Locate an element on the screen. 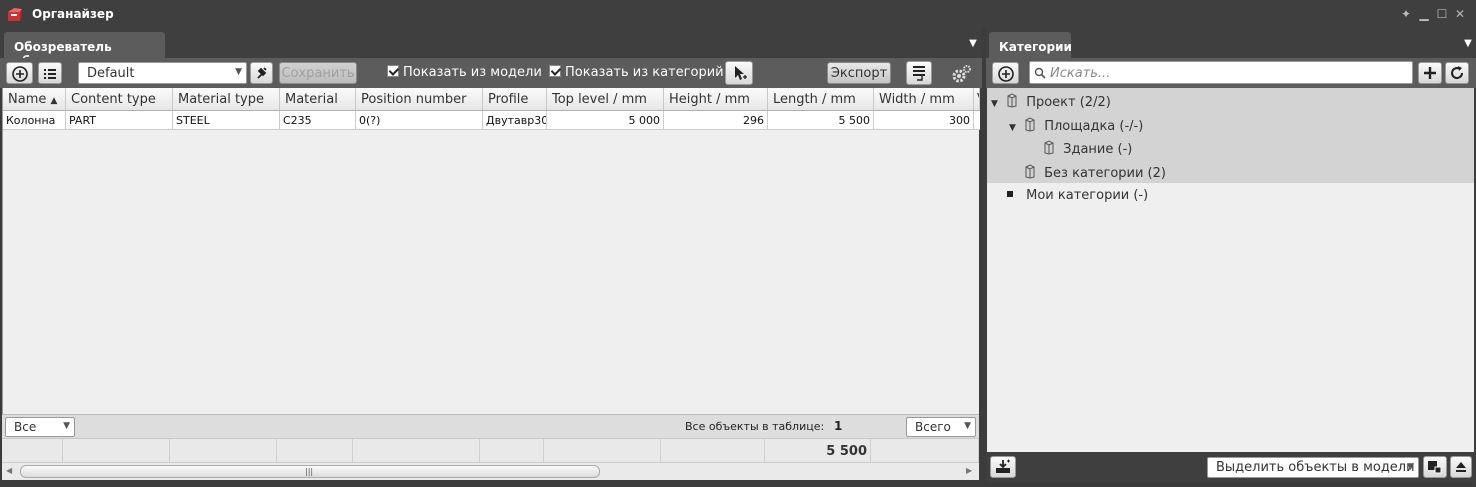  show-from-model-label: Показать из модели is located at coordinates (472, 72).